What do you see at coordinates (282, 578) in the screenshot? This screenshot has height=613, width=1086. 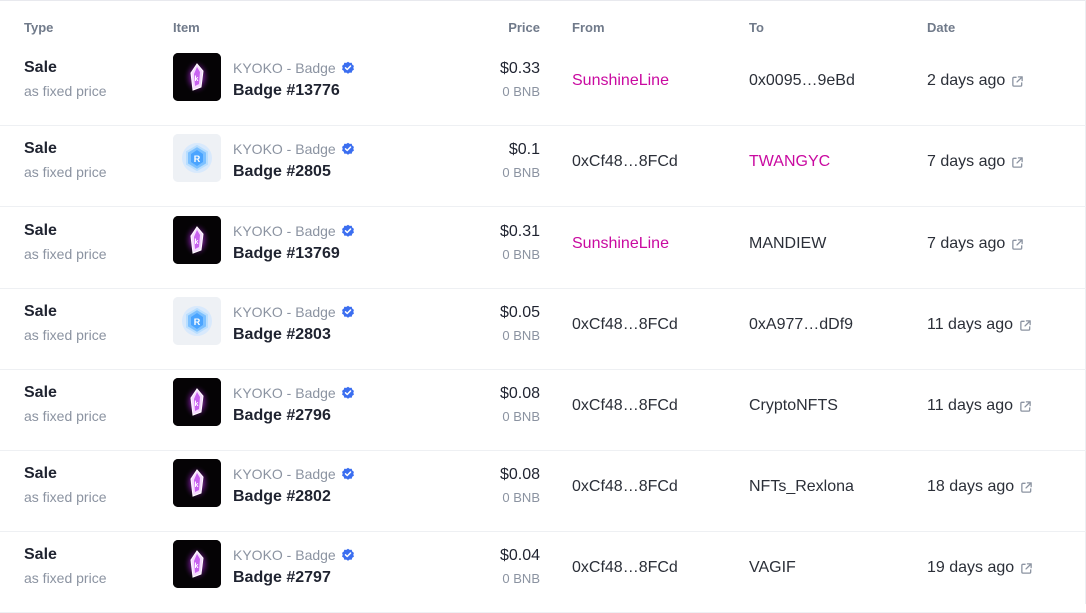 I see `item-name-link: Badge #2797` at bounding box center [282, 578].